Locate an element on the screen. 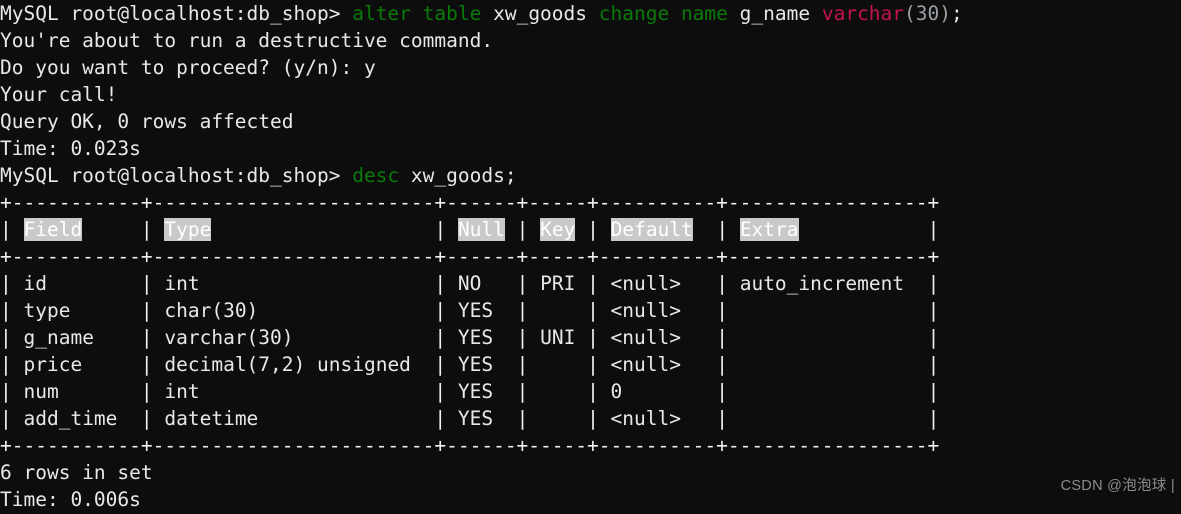  table-cell-type: varchar(30) is located at coordinates (294, 337).